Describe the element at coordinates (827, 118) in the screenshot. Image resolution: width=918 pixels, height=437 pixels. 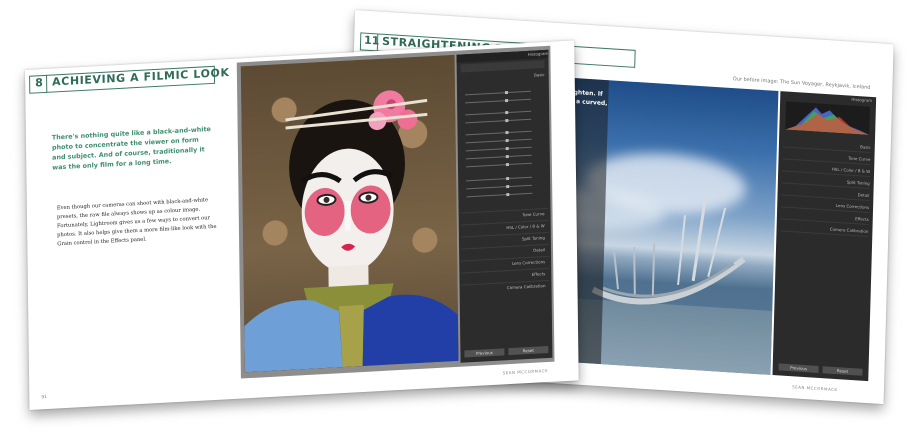
I see `histogram-chart` at that location.